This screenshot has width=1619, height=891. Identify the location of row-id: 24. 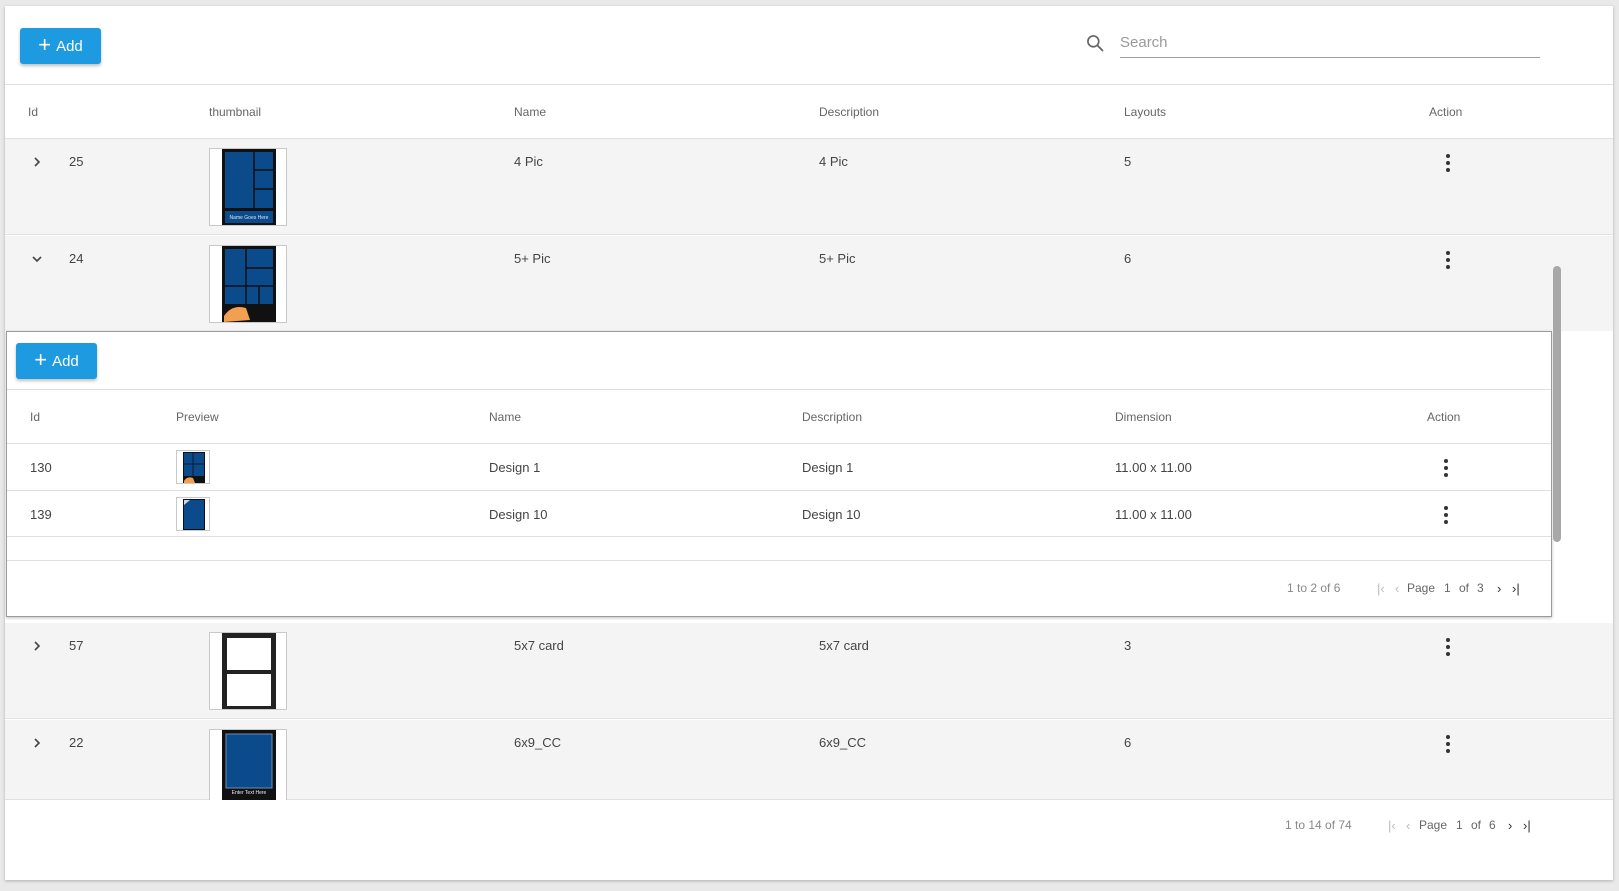
(76, 258).